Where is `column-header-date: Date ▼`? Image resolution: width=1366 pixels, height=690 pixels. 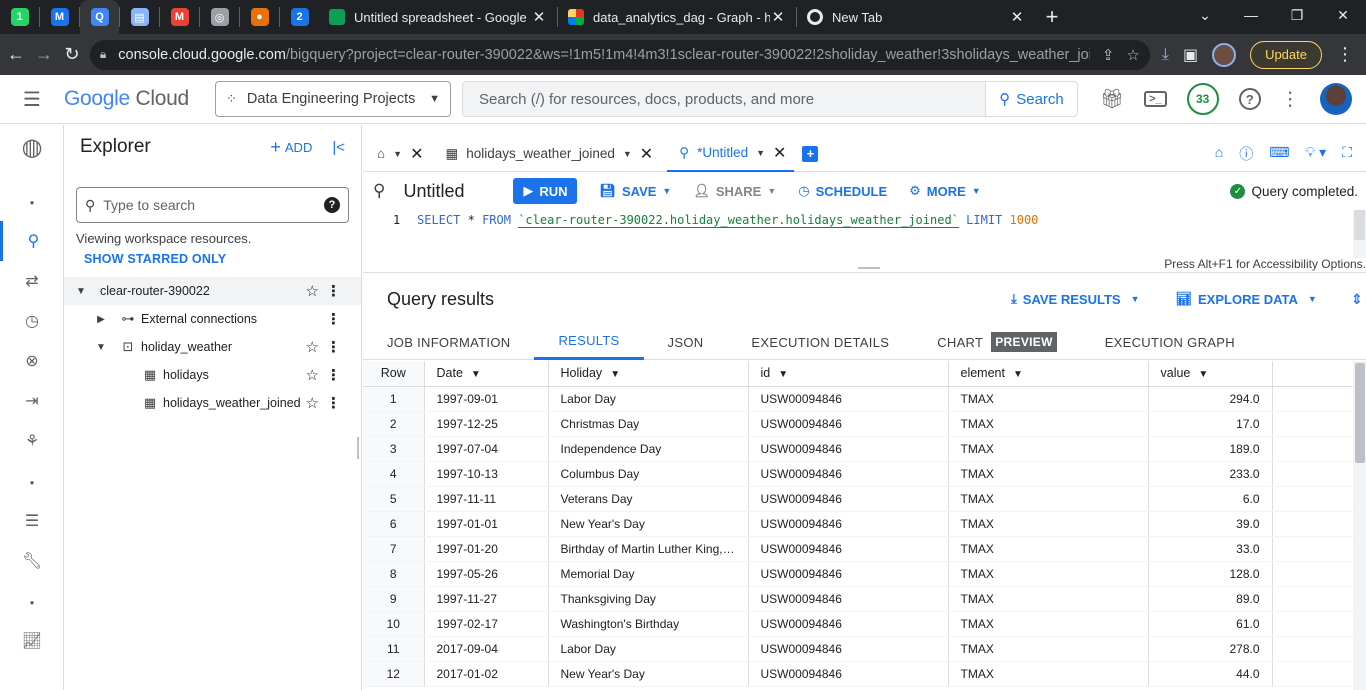
column-header-date: Date ▼ is located at coordinates (486, 374).